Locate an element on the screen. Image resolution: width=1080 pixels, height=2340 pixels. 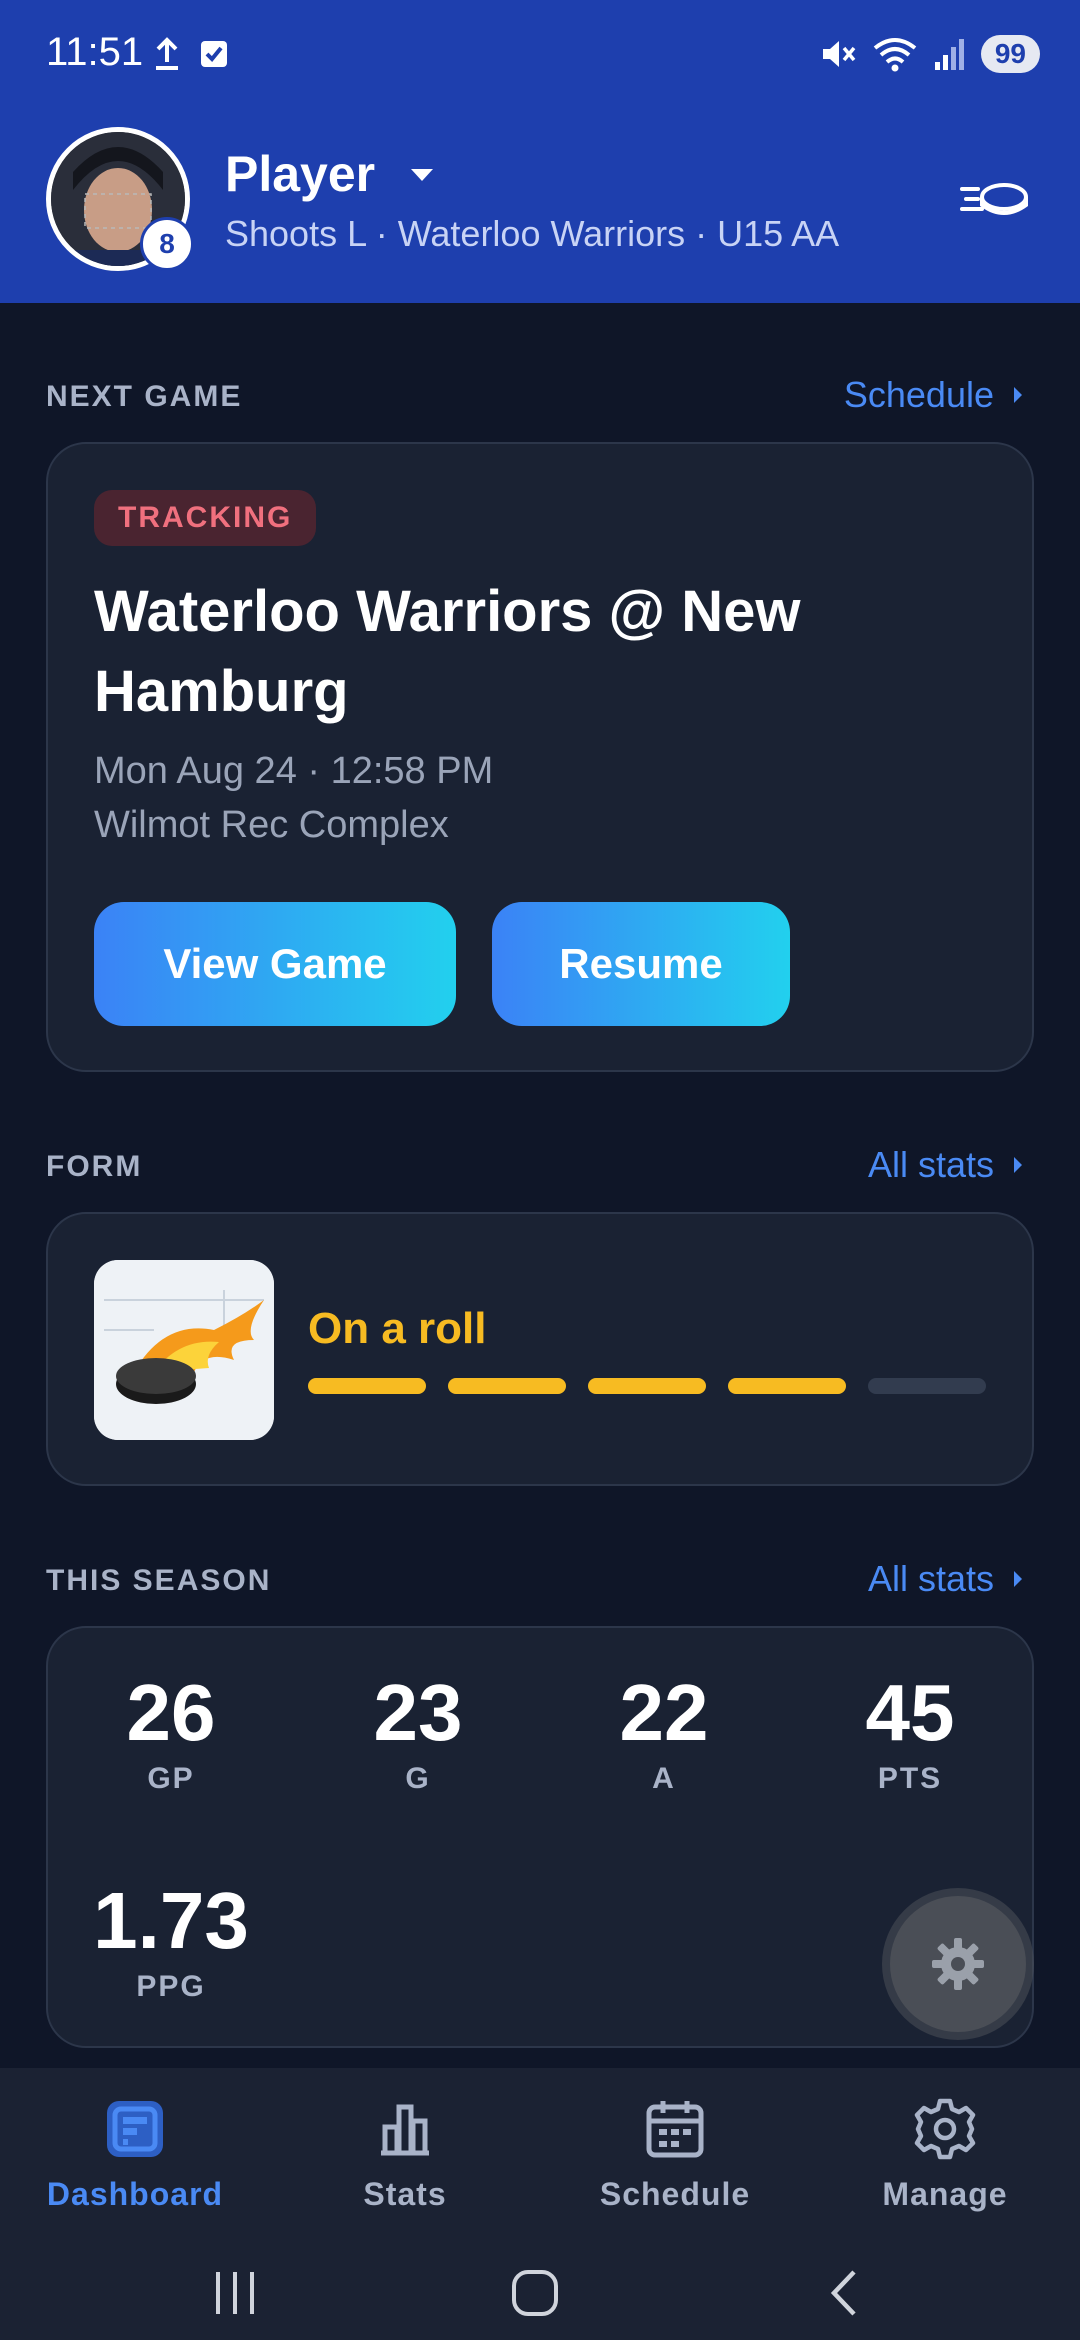
calendar-icon is located at coordinates (675, 2129).